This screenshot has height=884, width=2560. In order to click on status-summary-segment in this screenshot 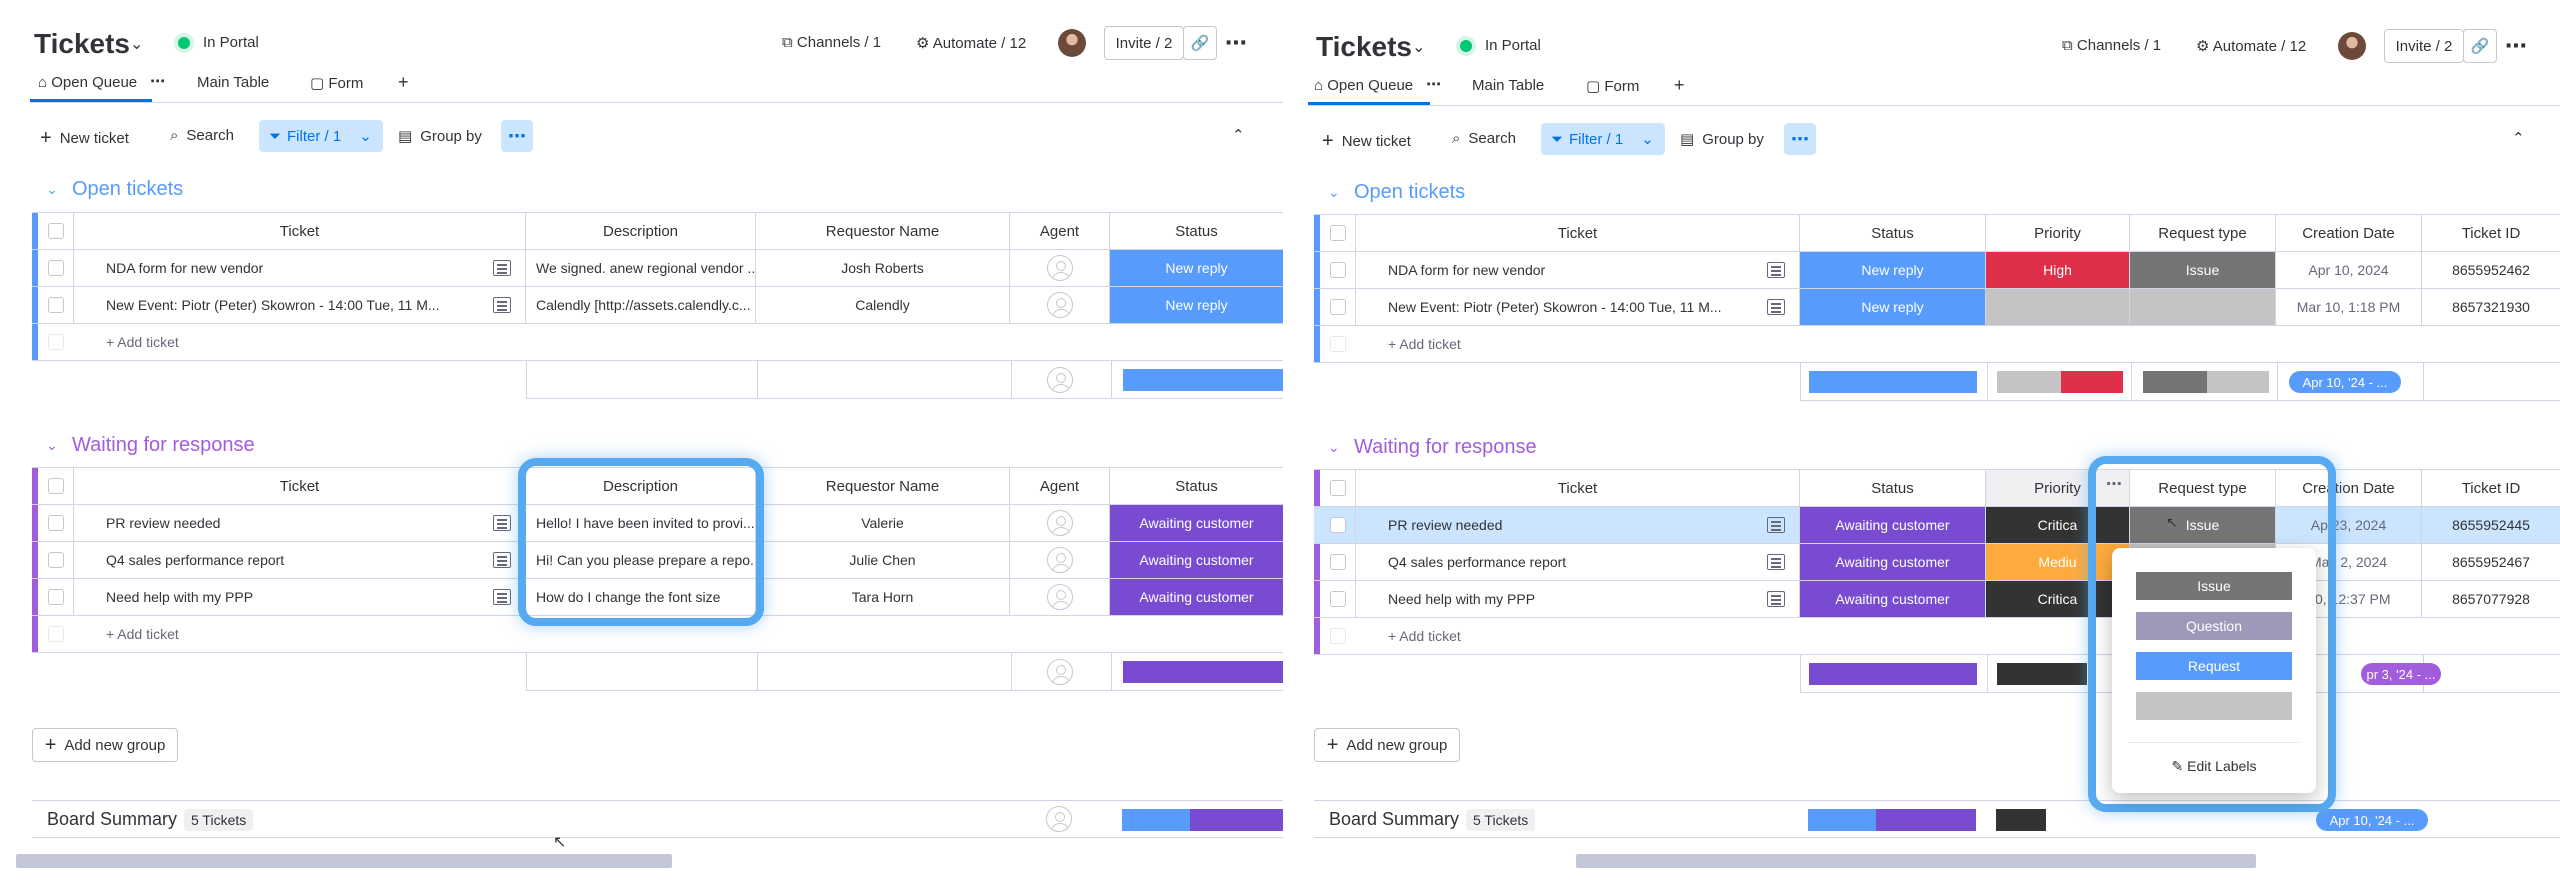, I will do `click(1156, 820)`.